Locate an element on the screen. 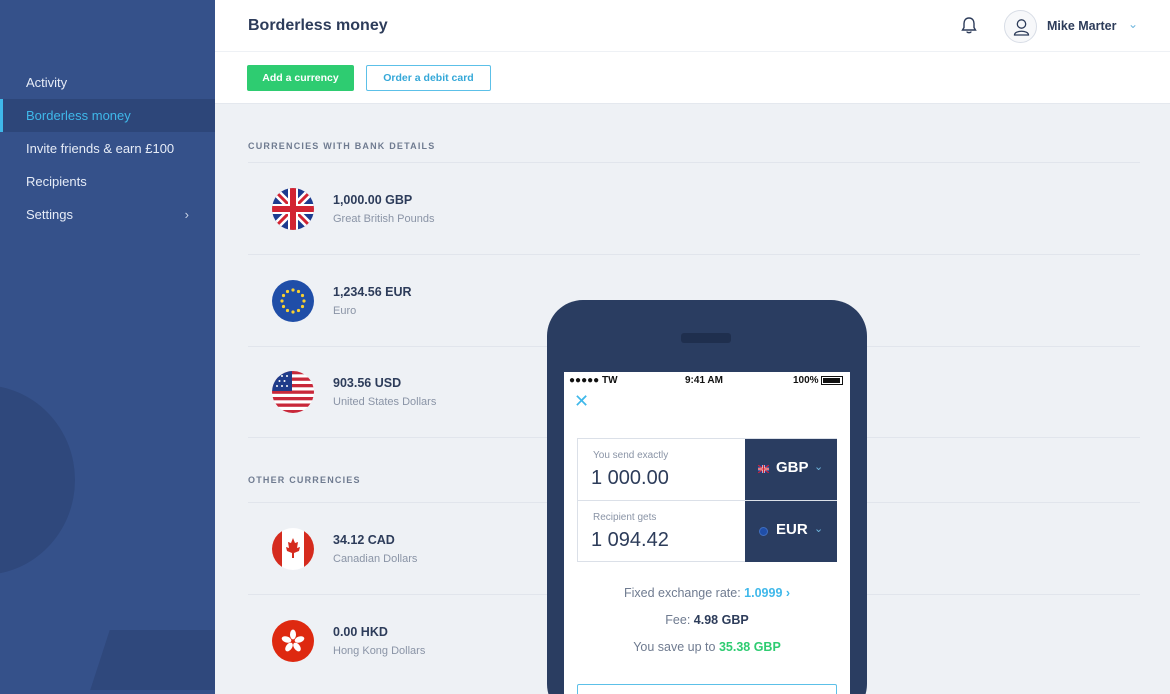  sidebar-item-label: Recipients is located at coordinates (56, 181).